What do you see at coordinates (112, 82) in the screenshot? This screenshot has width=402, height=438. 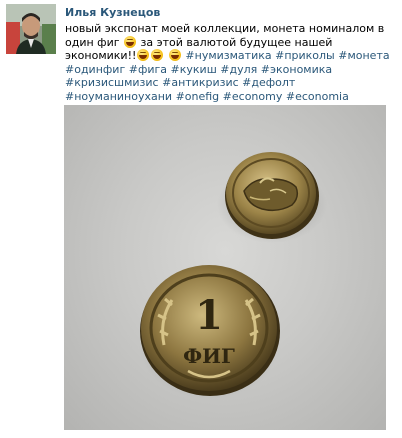 I see `hashtag-link: #кризисшмизис` at bounding box center [112, 82].